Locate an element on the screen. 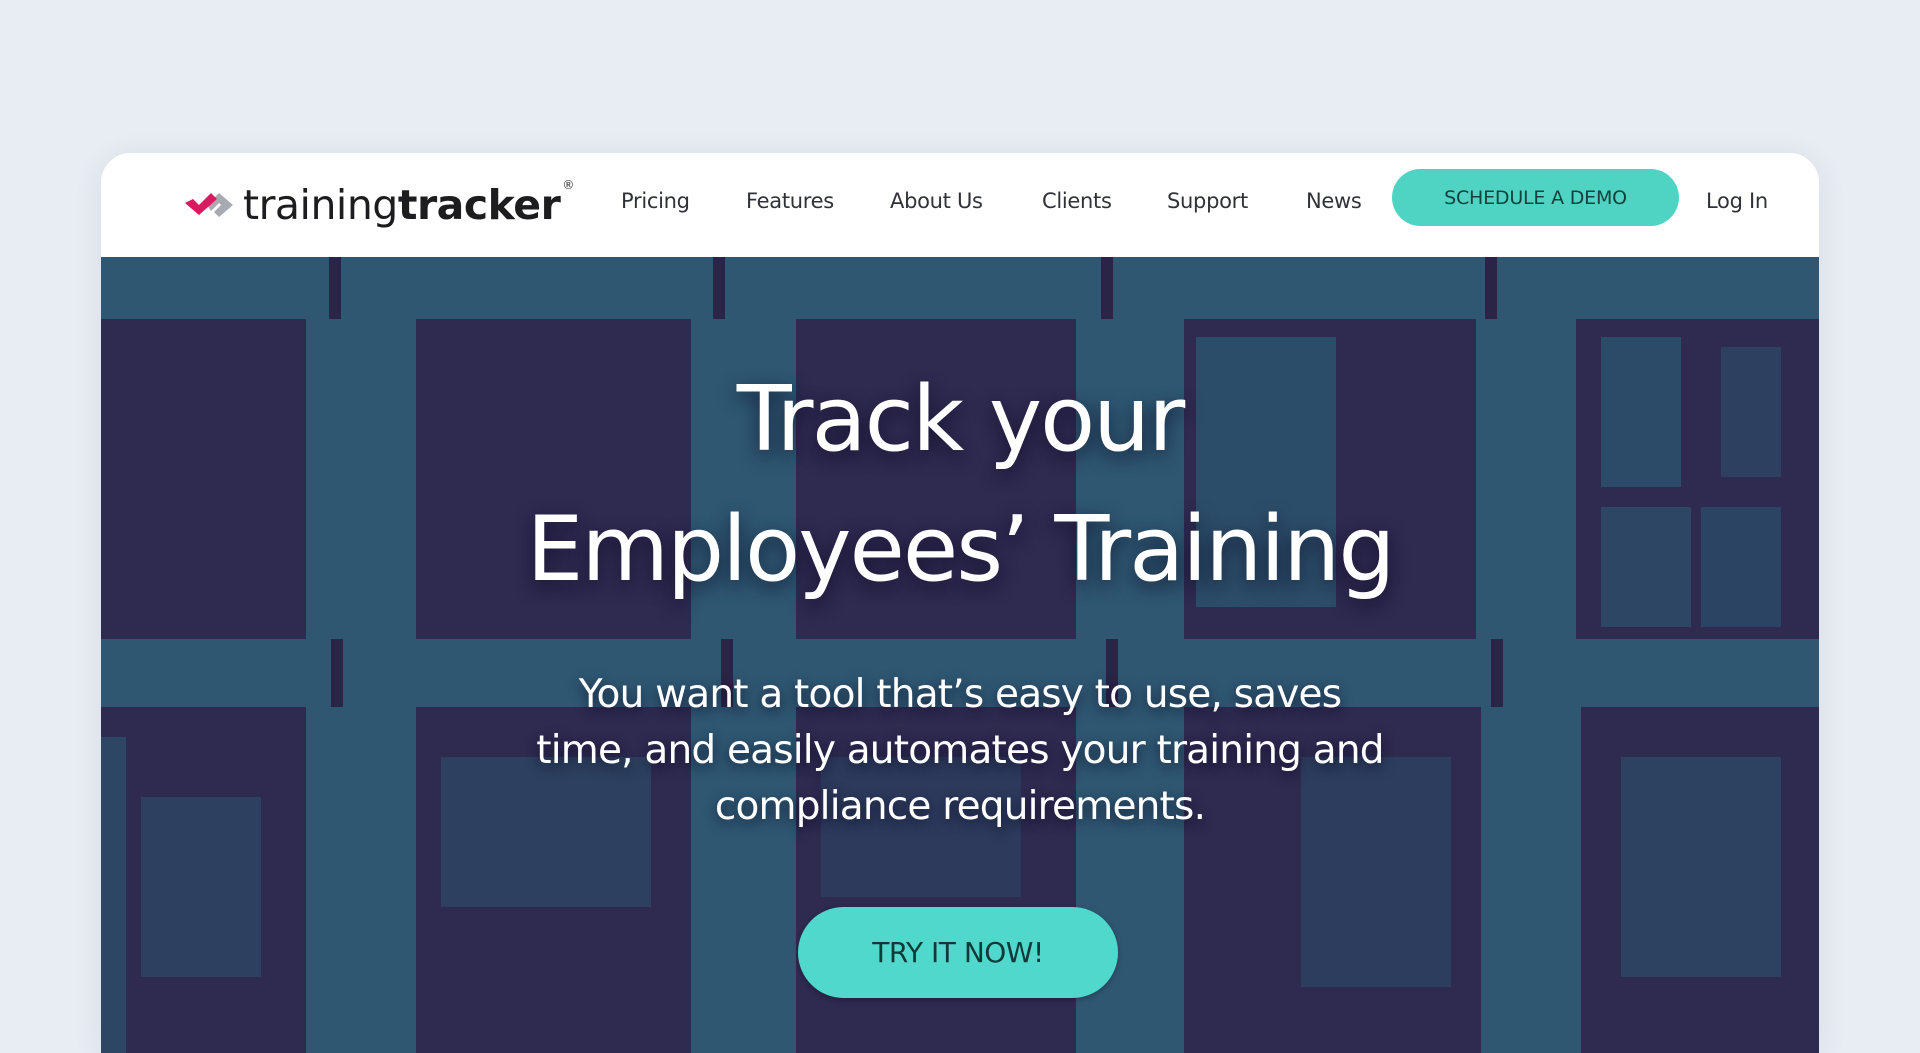  nav-item-pricing: Pricing is located at coordinates (655, 201).